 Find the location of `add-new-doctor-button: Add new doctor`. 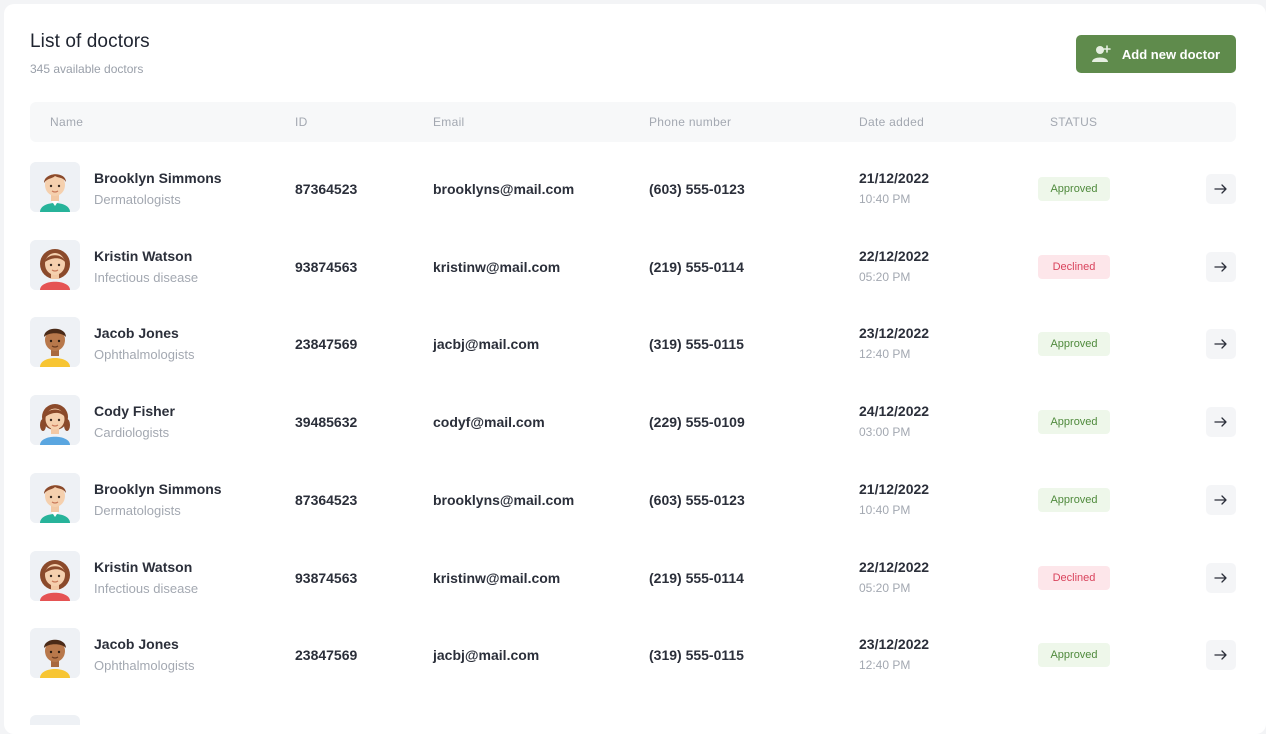

add-new-doctor-button: Add new doctor is located at coordinates (1156, 54).